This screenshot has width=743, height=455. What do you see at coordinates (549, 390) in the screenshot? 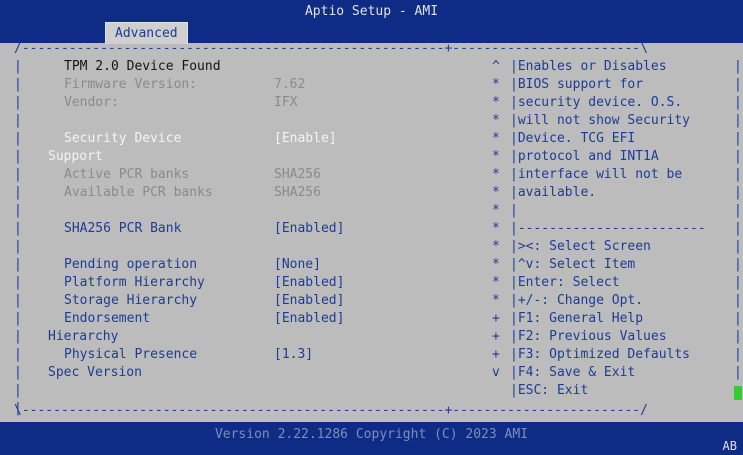
I see `help-text: |ESC: Exit` at bounding box center [549, 390].